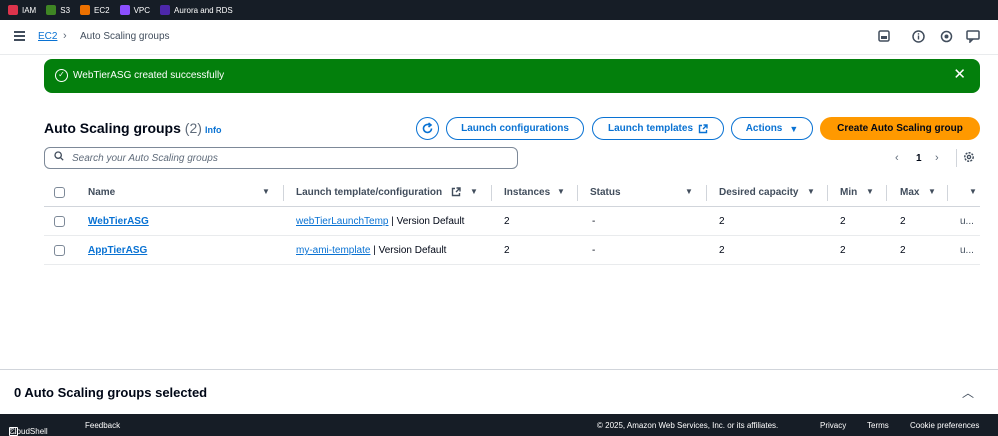  What do you see at coordinates (59, 192) in the screenshot?
I see `select-all-checkbox` at bounding box center [59, 192].